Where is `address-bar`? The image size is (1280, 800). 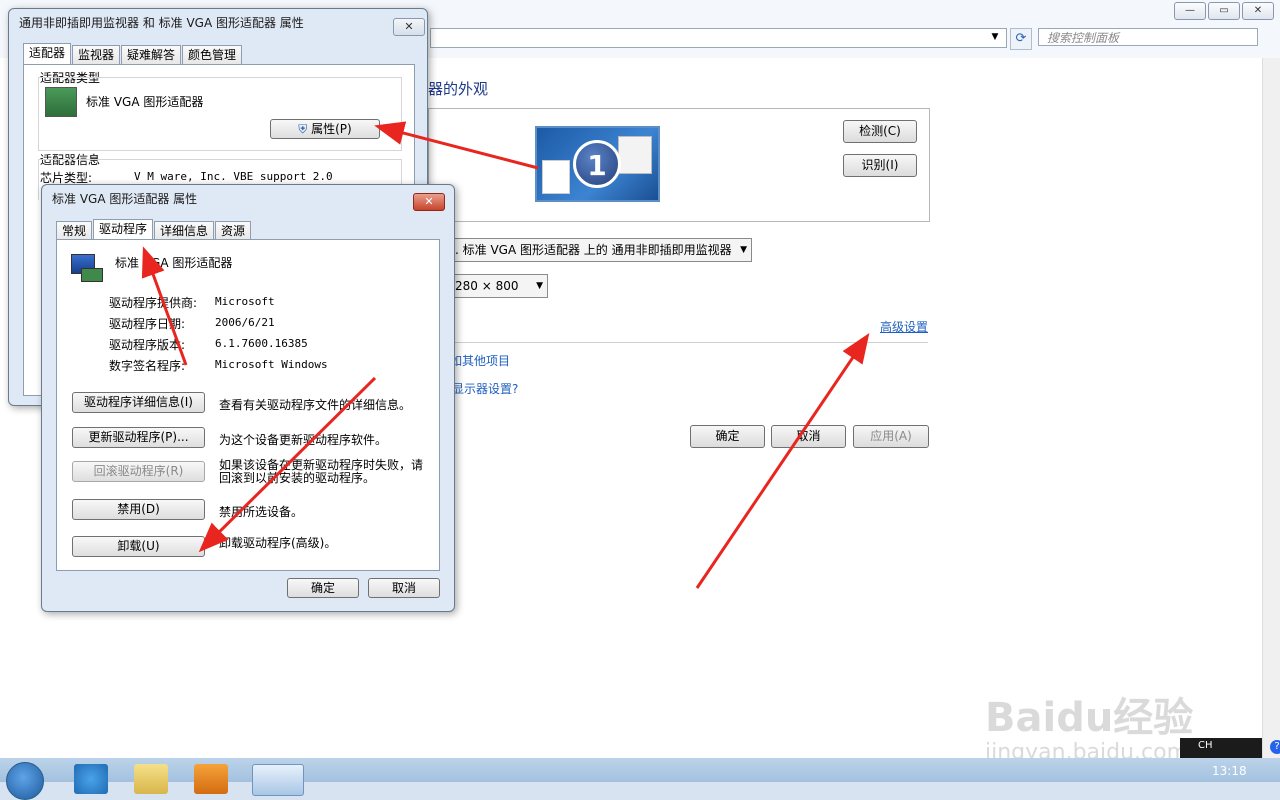
address-bar is located at coordinates (718, 38).